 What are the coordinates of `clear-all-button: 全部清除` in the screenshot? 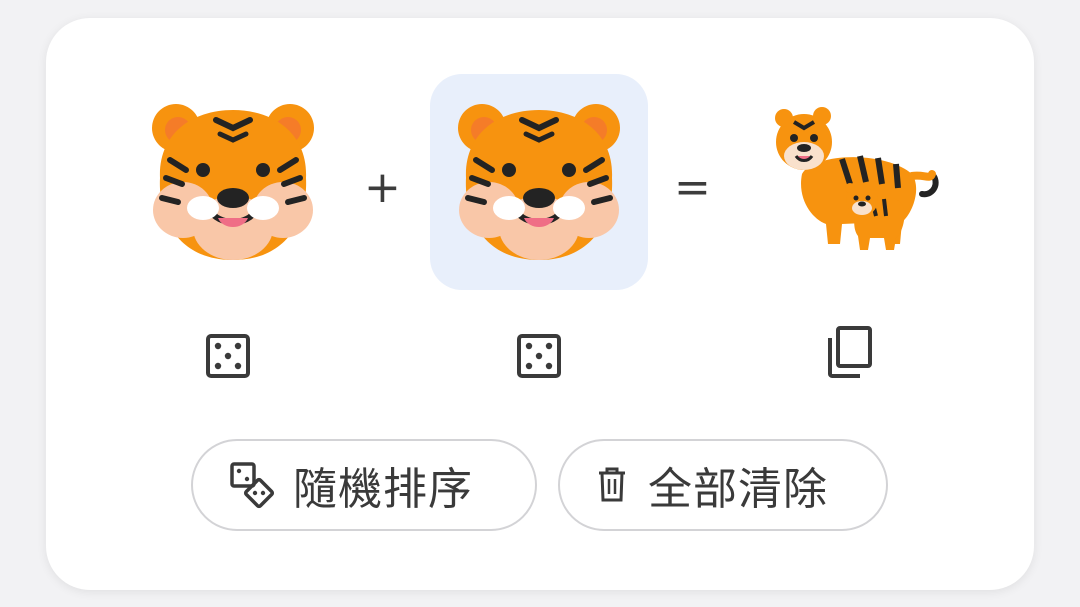 It's located at (723, 485).